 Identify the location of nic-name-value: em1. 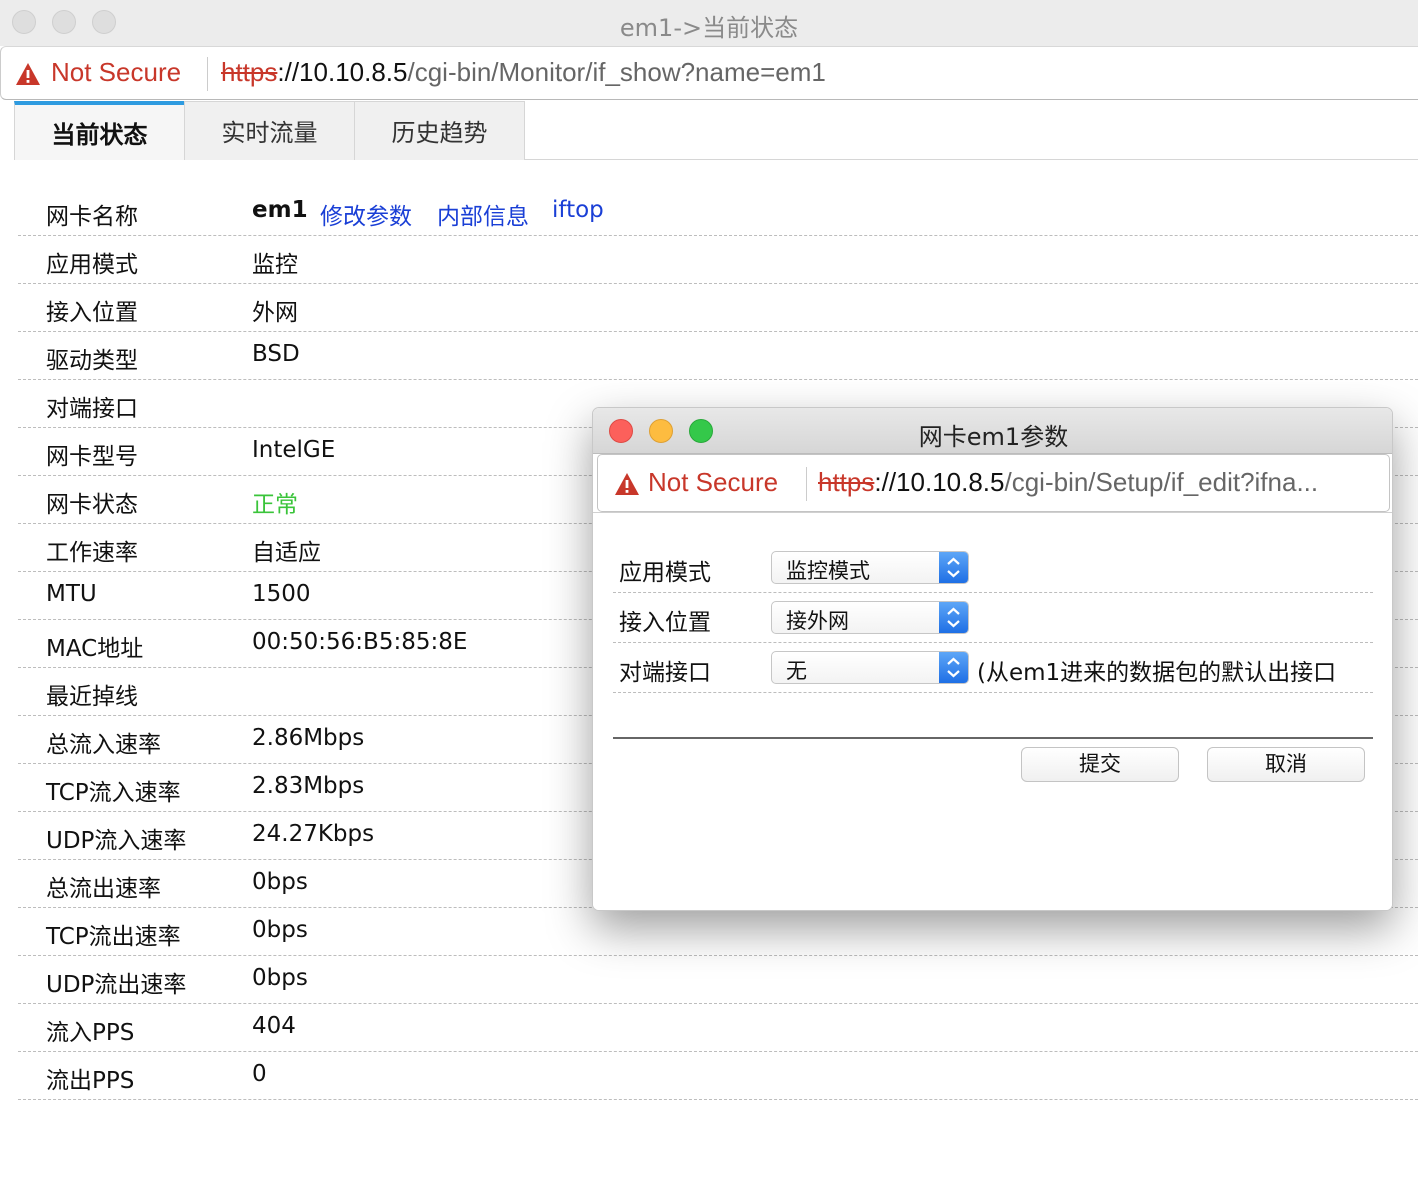
(280, 210).